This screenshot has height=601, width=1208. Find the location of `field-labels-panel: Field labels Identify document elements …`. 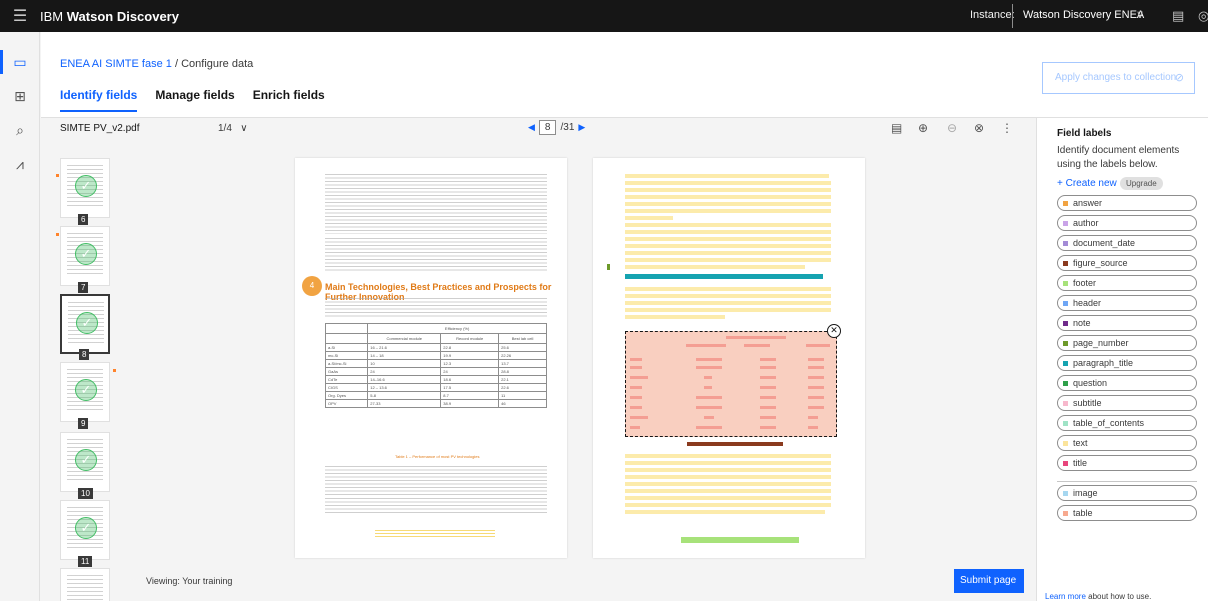

field-labels-panel: Field labels Identify document elements … is located at coordinates (1122, 359).